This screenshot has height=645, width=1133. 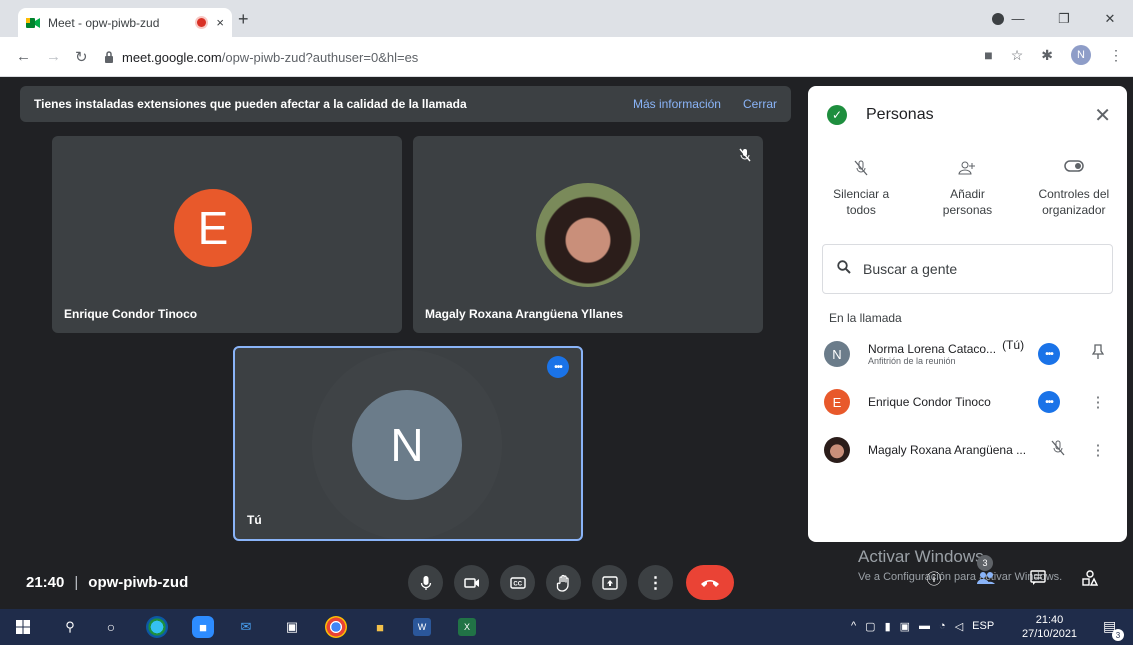 I want to click on close-panel-icon: ✕, so click(x=1102, y=115).